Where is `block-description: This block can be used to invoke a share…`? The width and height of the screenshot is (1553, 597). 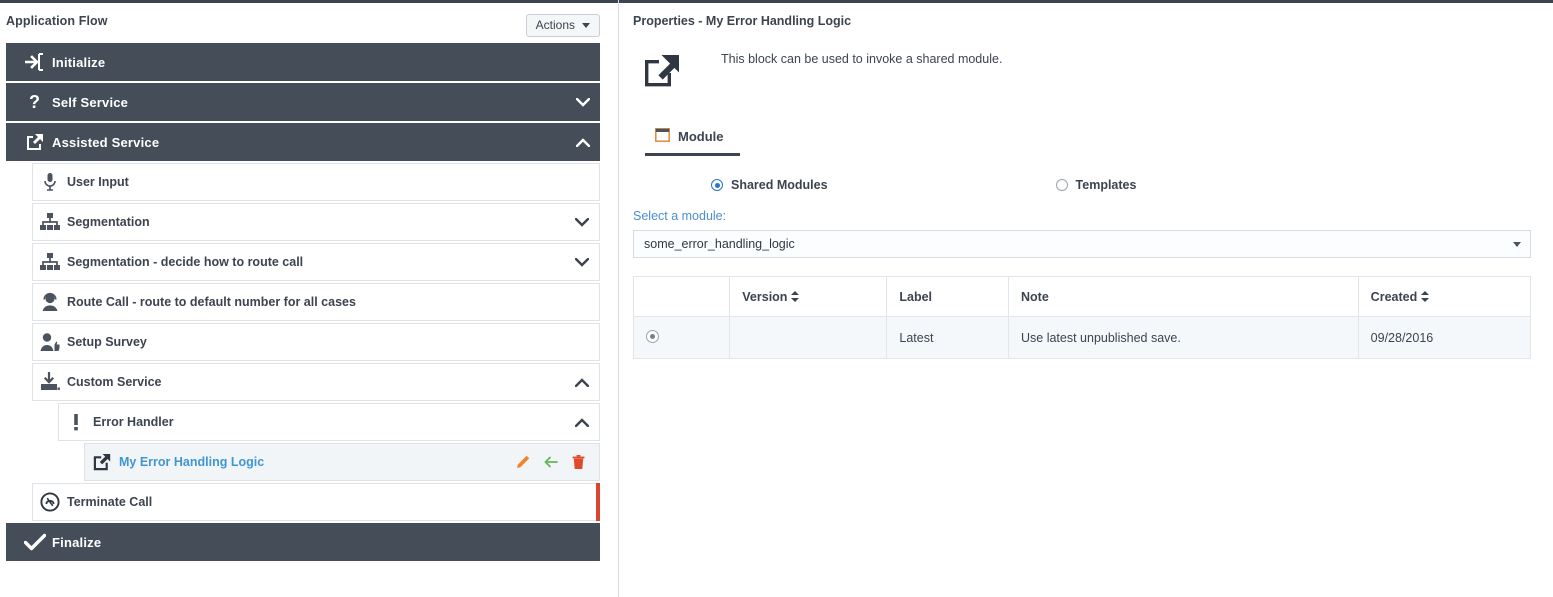 block-description: This block can be used to invoke a share… is located at coordinates (862, 59).